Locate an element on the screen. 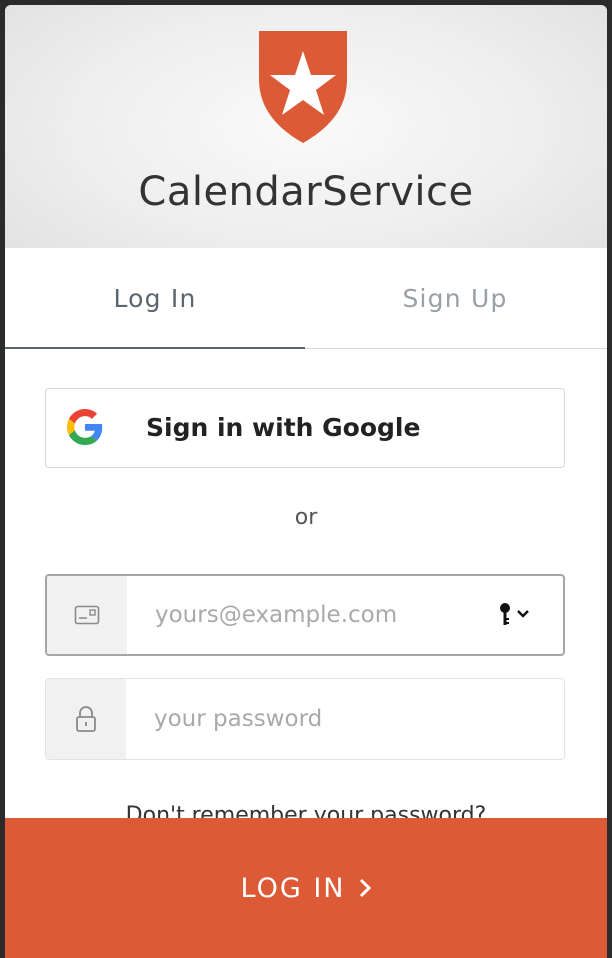 The height and width of the screenshot is (958, 612). envelope-icon is located at coordinates (87, 615).